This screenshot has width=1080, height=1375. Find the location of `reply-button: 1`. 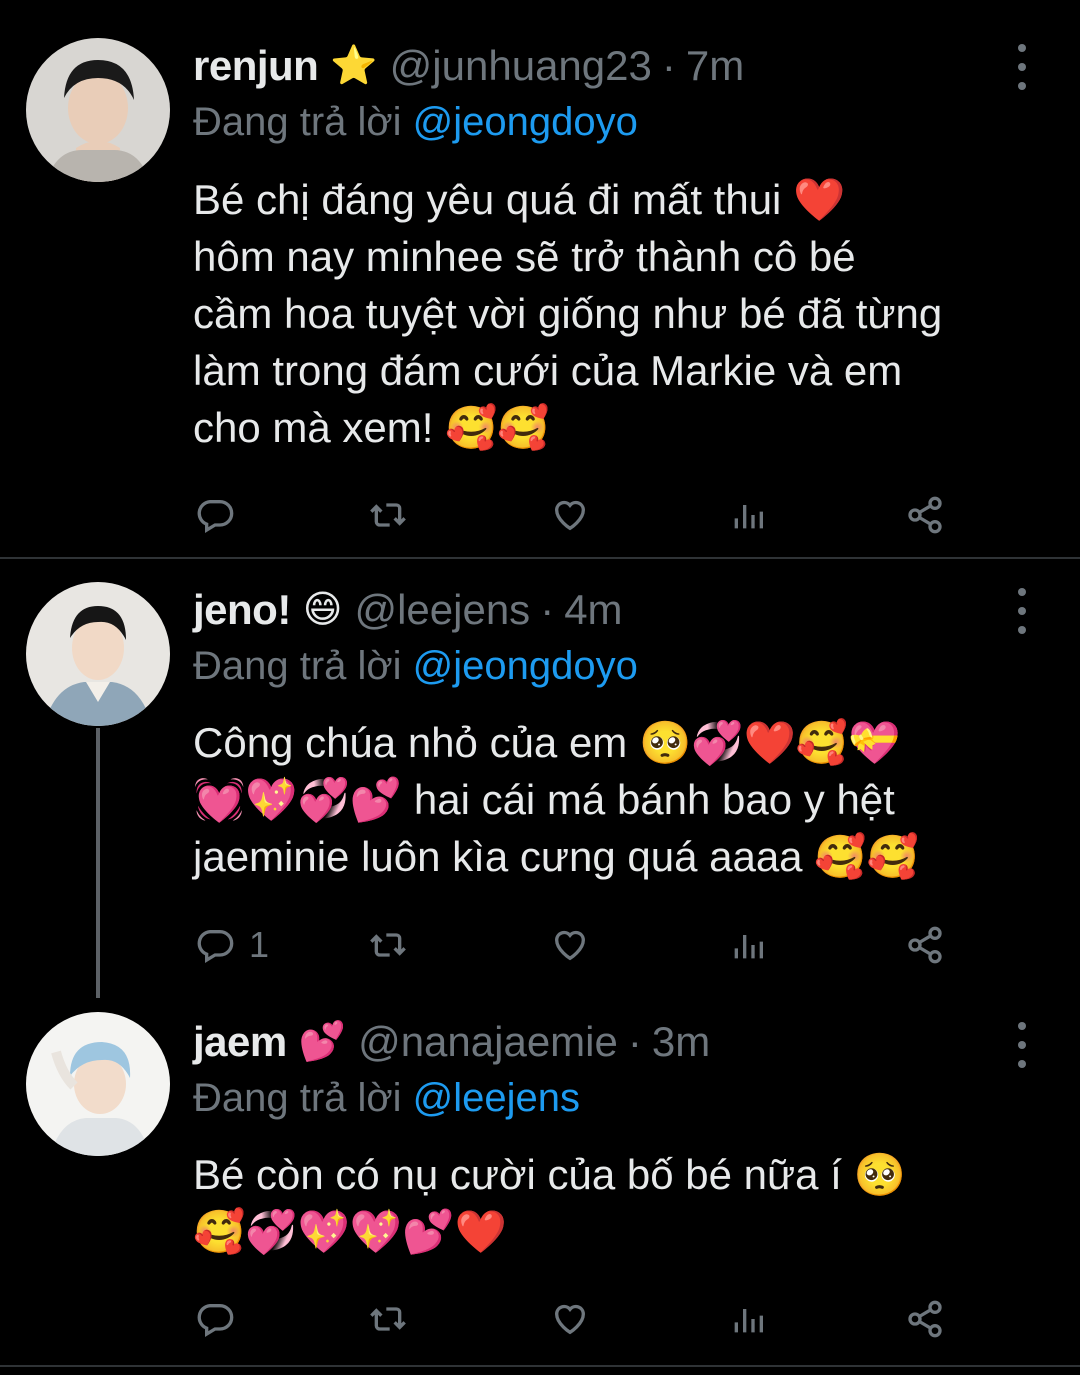

reply-button: 1 is located at coordinates (232, 945).